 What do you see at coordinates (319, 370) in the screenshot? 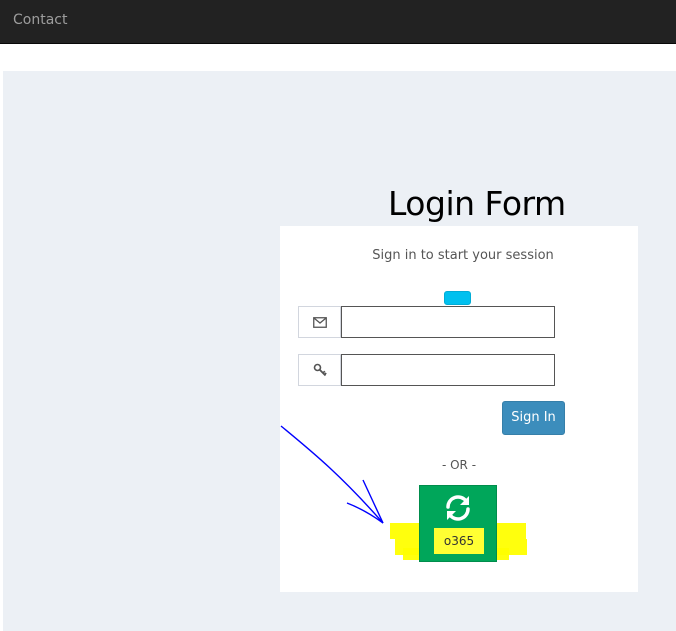
I see `key-icon` at bounding box center [319, 370].